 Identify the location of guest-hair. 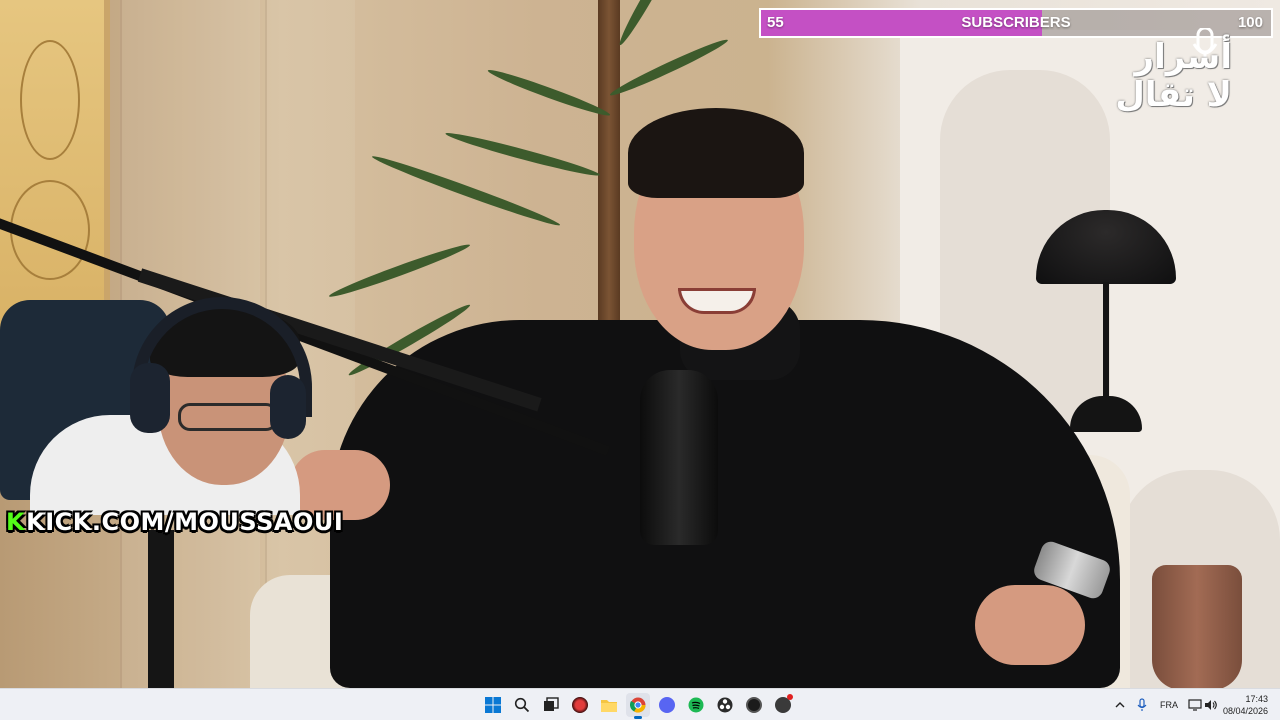
(716, 153).